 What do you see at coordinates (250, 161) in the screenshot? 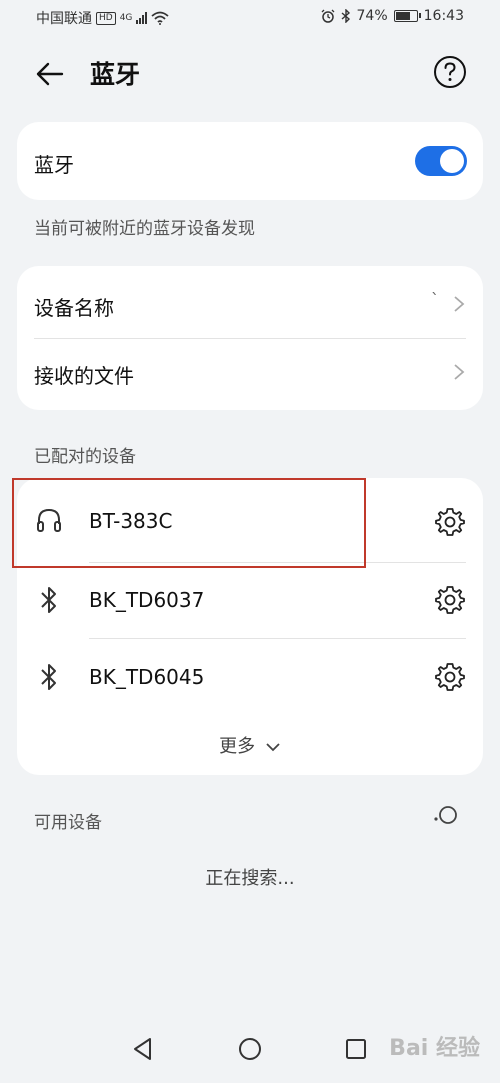
I see `bluetooth-toggle-card: 蓝牙` at bounding box center [250, 161].